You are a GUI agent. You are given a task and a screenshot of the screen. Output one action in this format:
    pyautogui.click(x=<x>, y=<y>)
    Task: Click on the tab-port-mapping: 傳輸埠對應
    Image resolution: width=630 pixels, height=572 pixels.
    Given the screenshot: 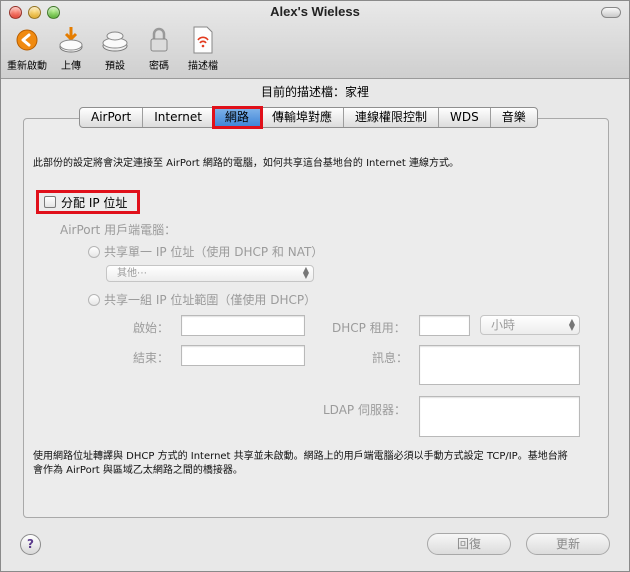 What is the action you would take?
    pyautogui.click(x=302, y=117)
    